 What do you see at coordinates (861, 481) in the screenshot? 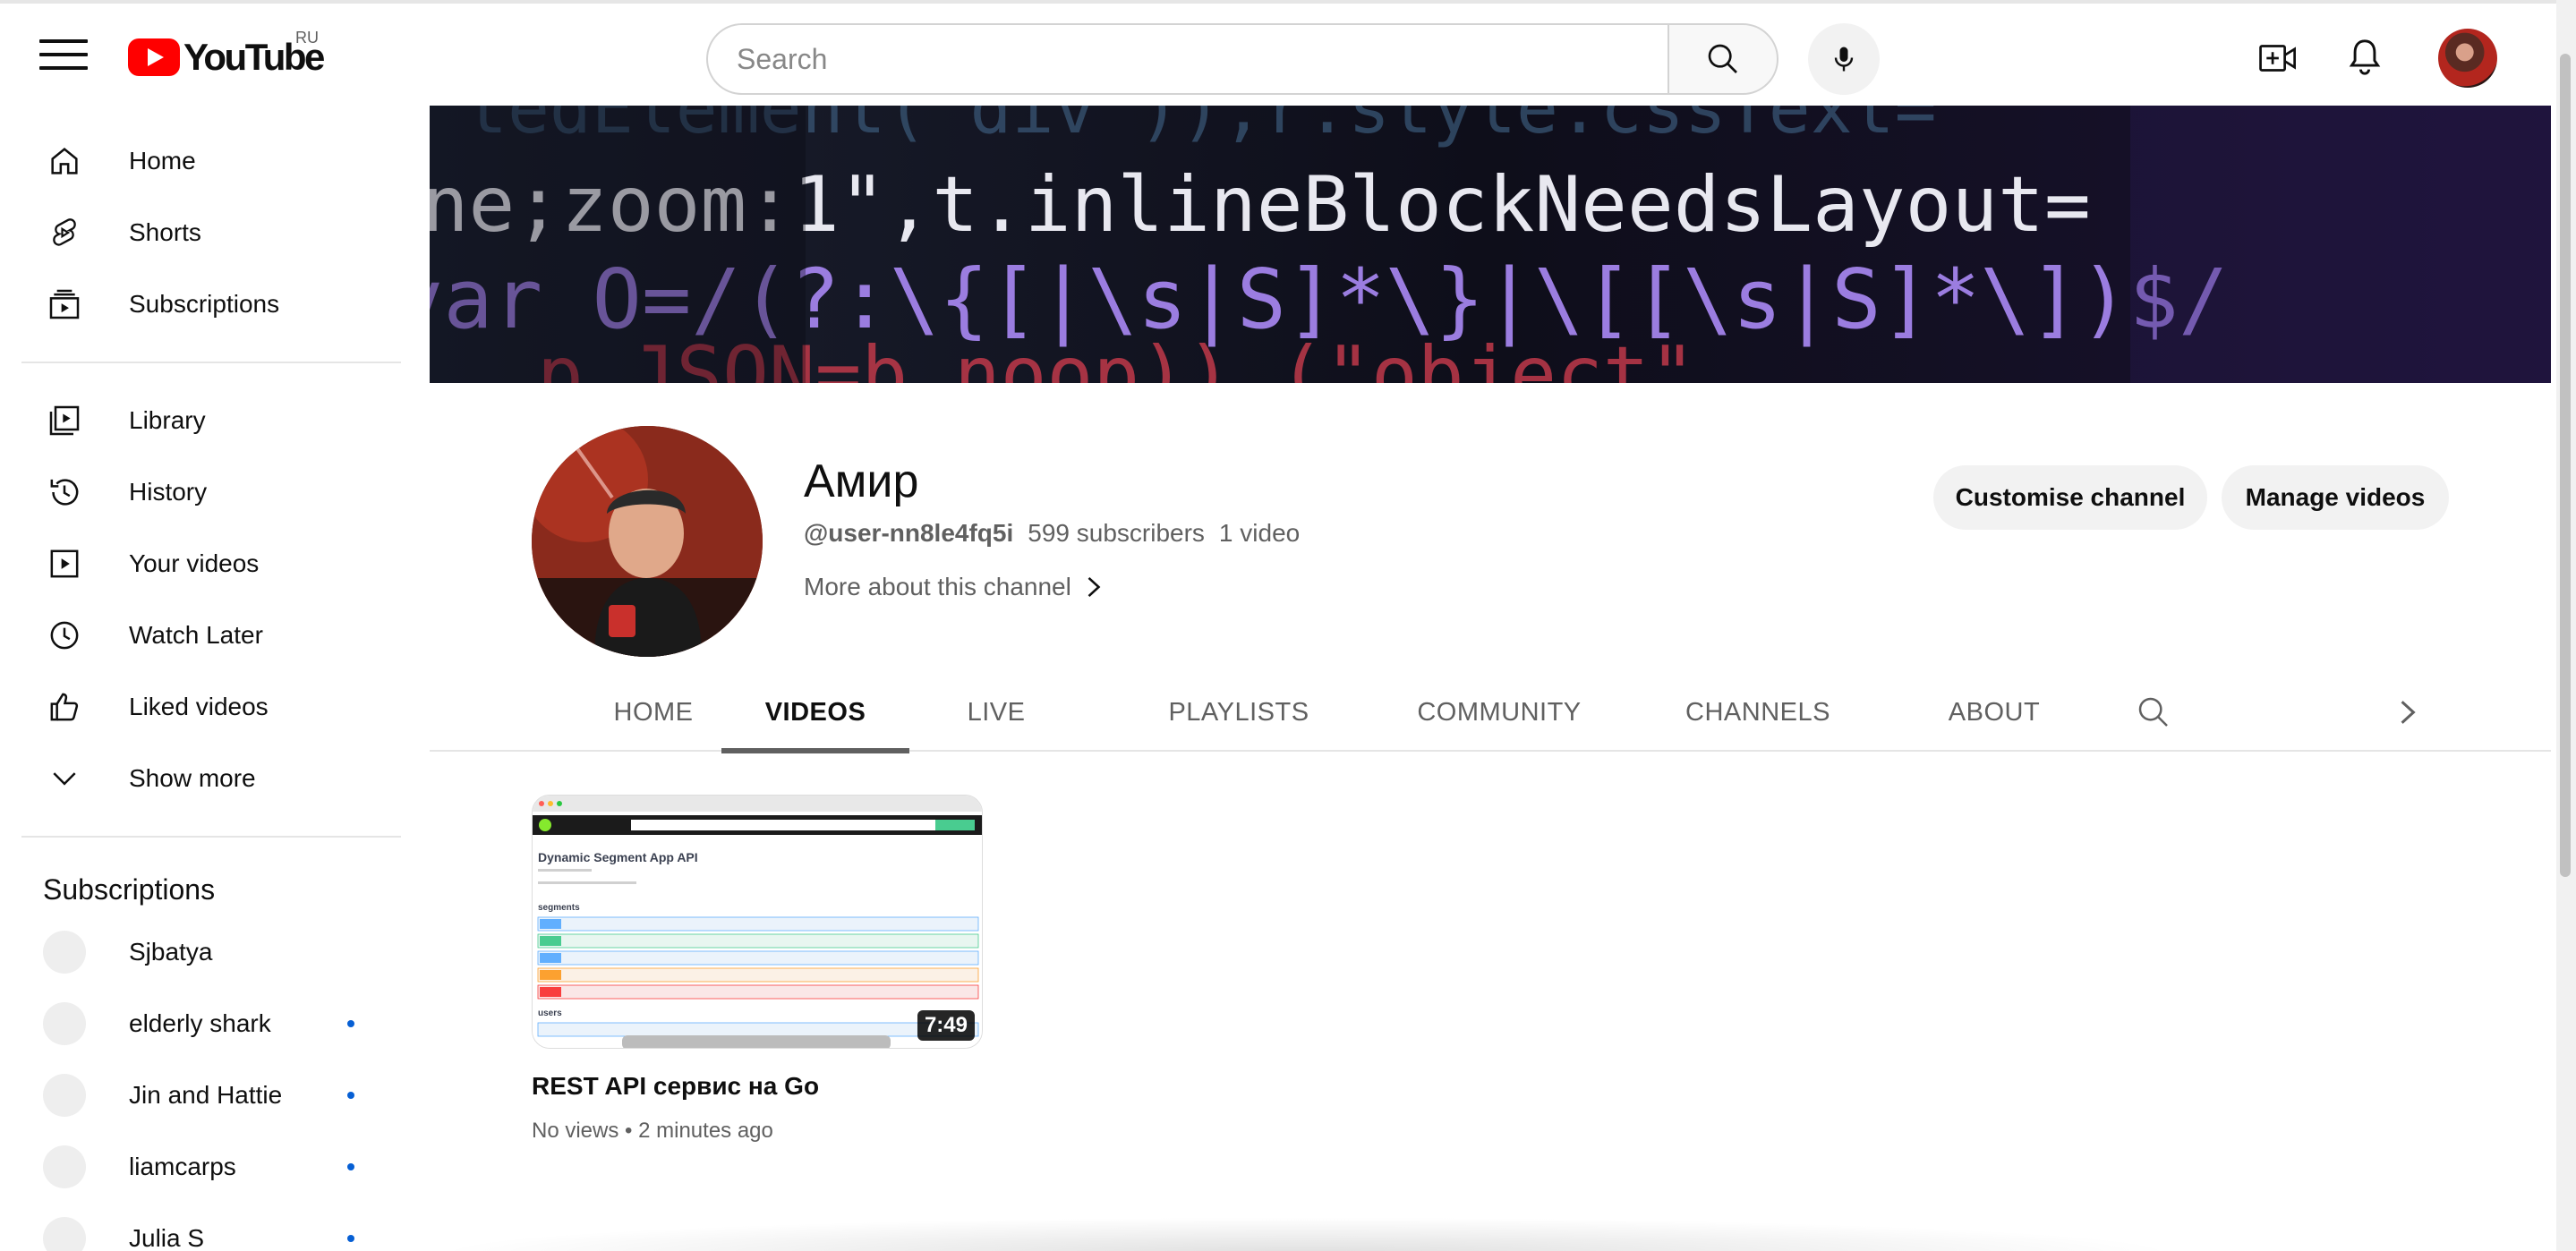
I see `channel-name: Амир` at bounding box center [861, 481].